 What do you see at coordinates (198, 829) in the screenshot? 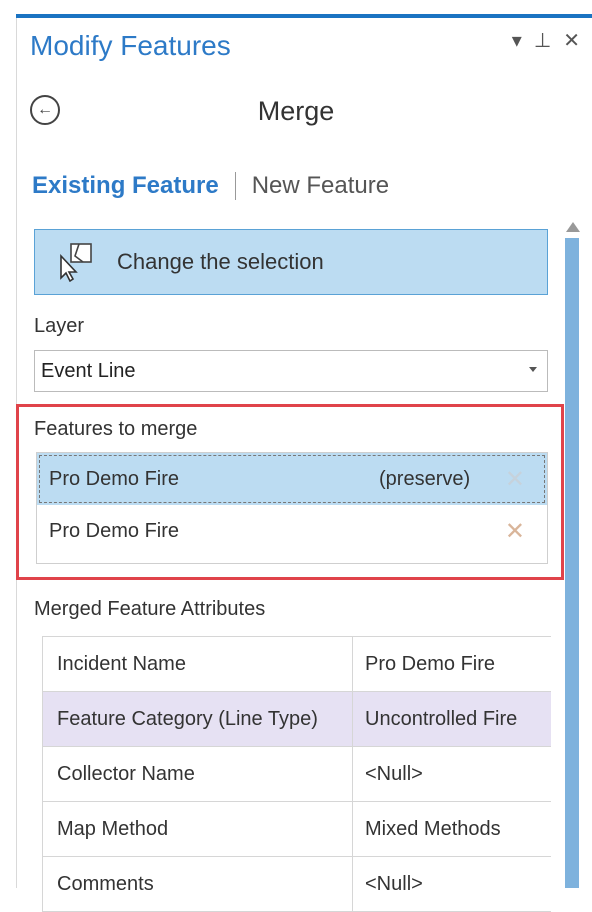
I see `attribute-name: Map Method` at bounding box center [198, 829].